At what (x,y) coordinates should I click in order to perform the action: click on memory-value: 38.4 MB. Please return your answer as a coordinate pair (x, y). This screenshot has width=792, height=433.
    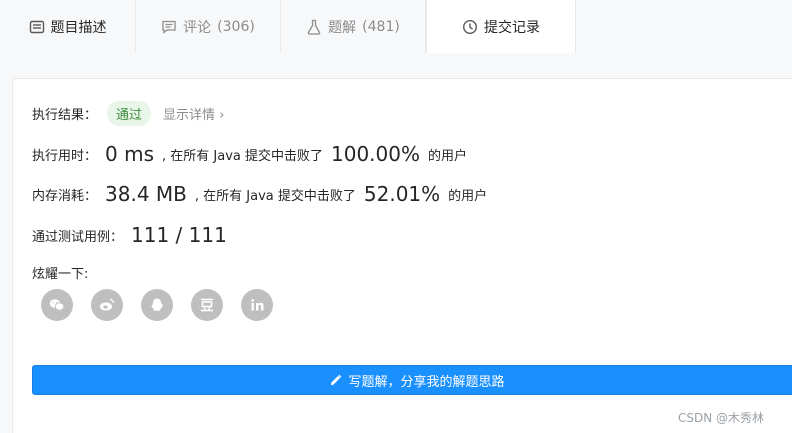
    Looking at the image, I should click on (146, 194).